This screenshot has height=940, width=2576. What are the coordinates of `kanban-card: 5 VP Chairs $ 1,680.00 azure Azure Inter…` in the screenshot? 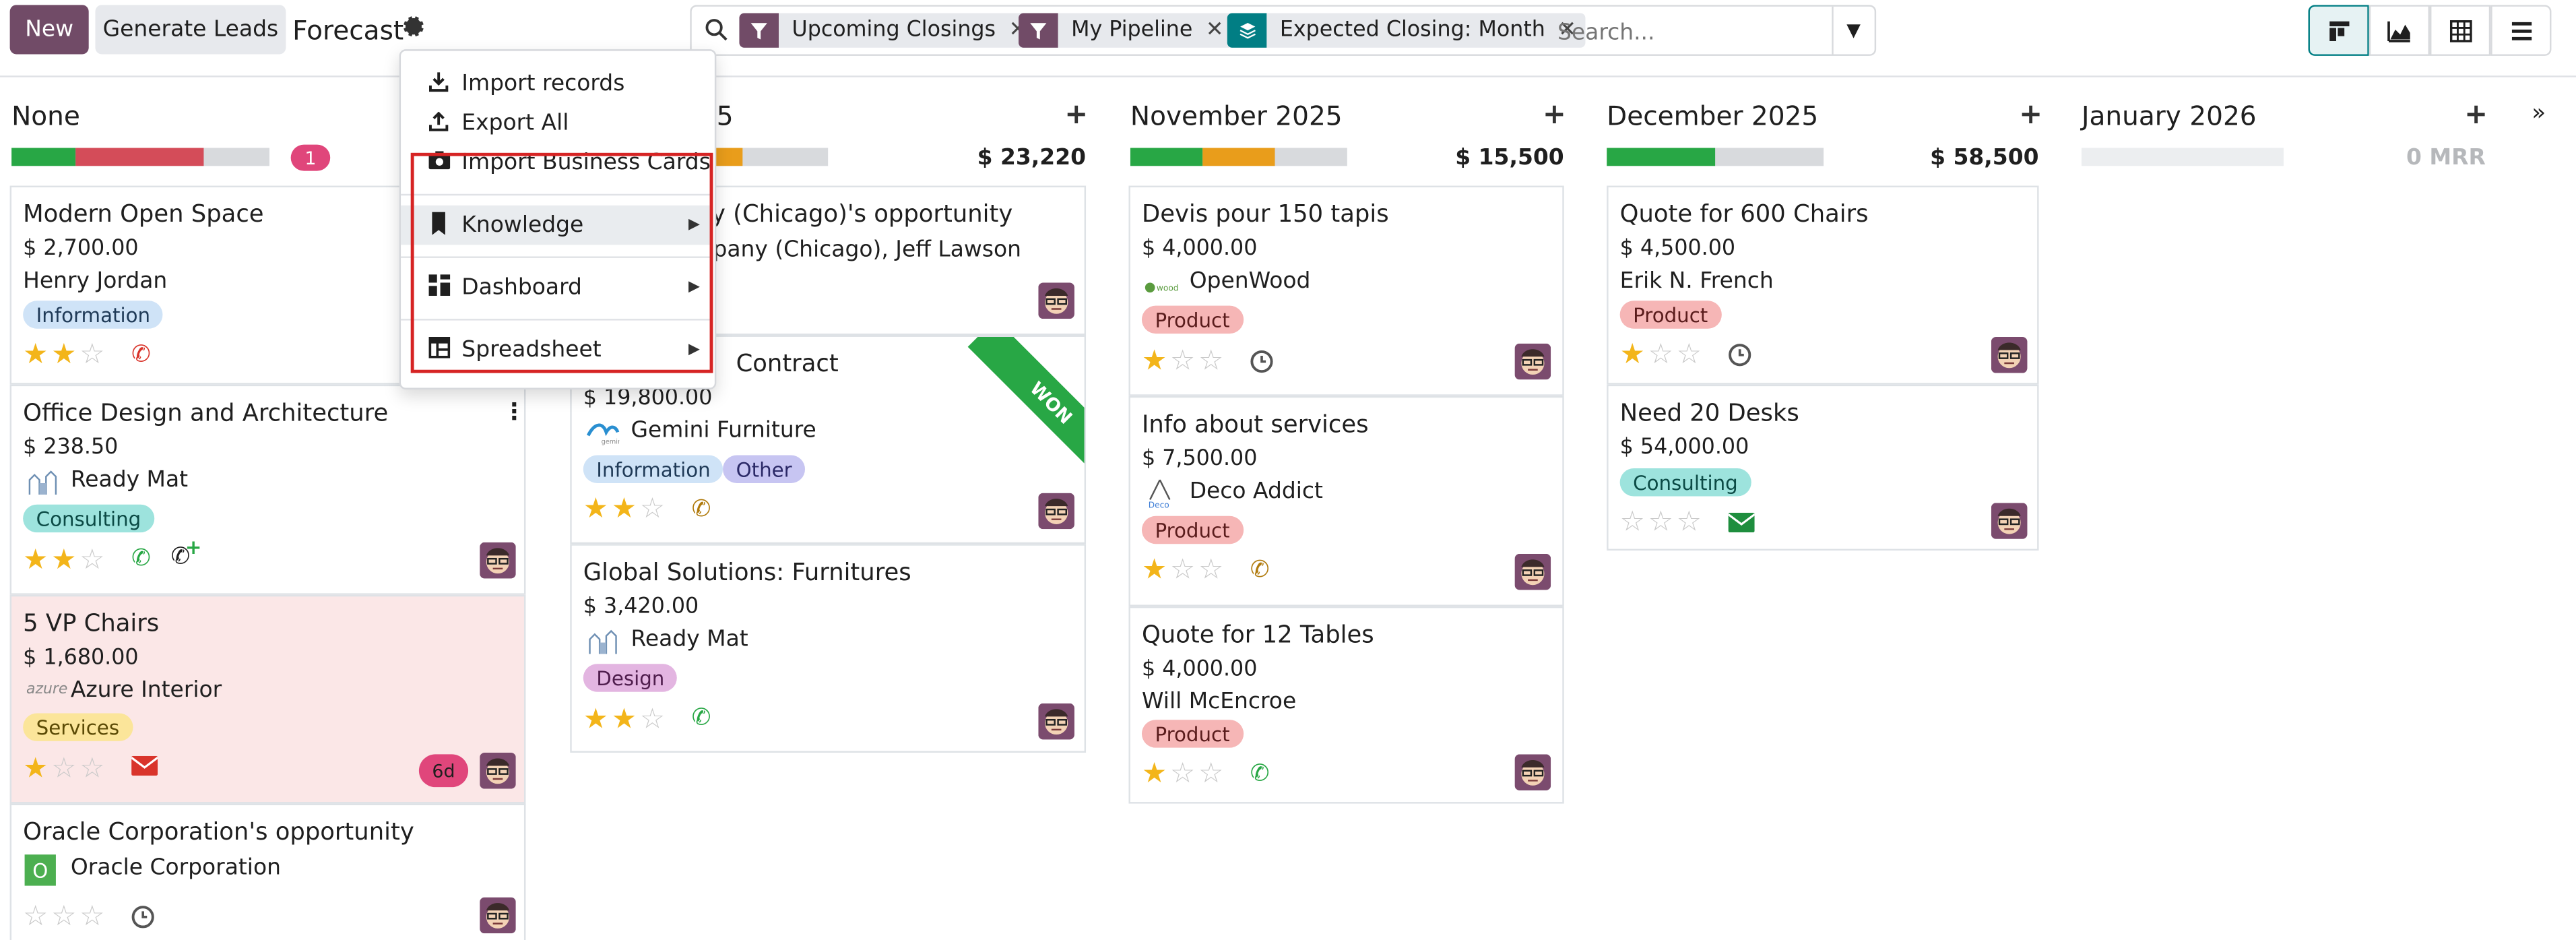 It's located at (267, 699).